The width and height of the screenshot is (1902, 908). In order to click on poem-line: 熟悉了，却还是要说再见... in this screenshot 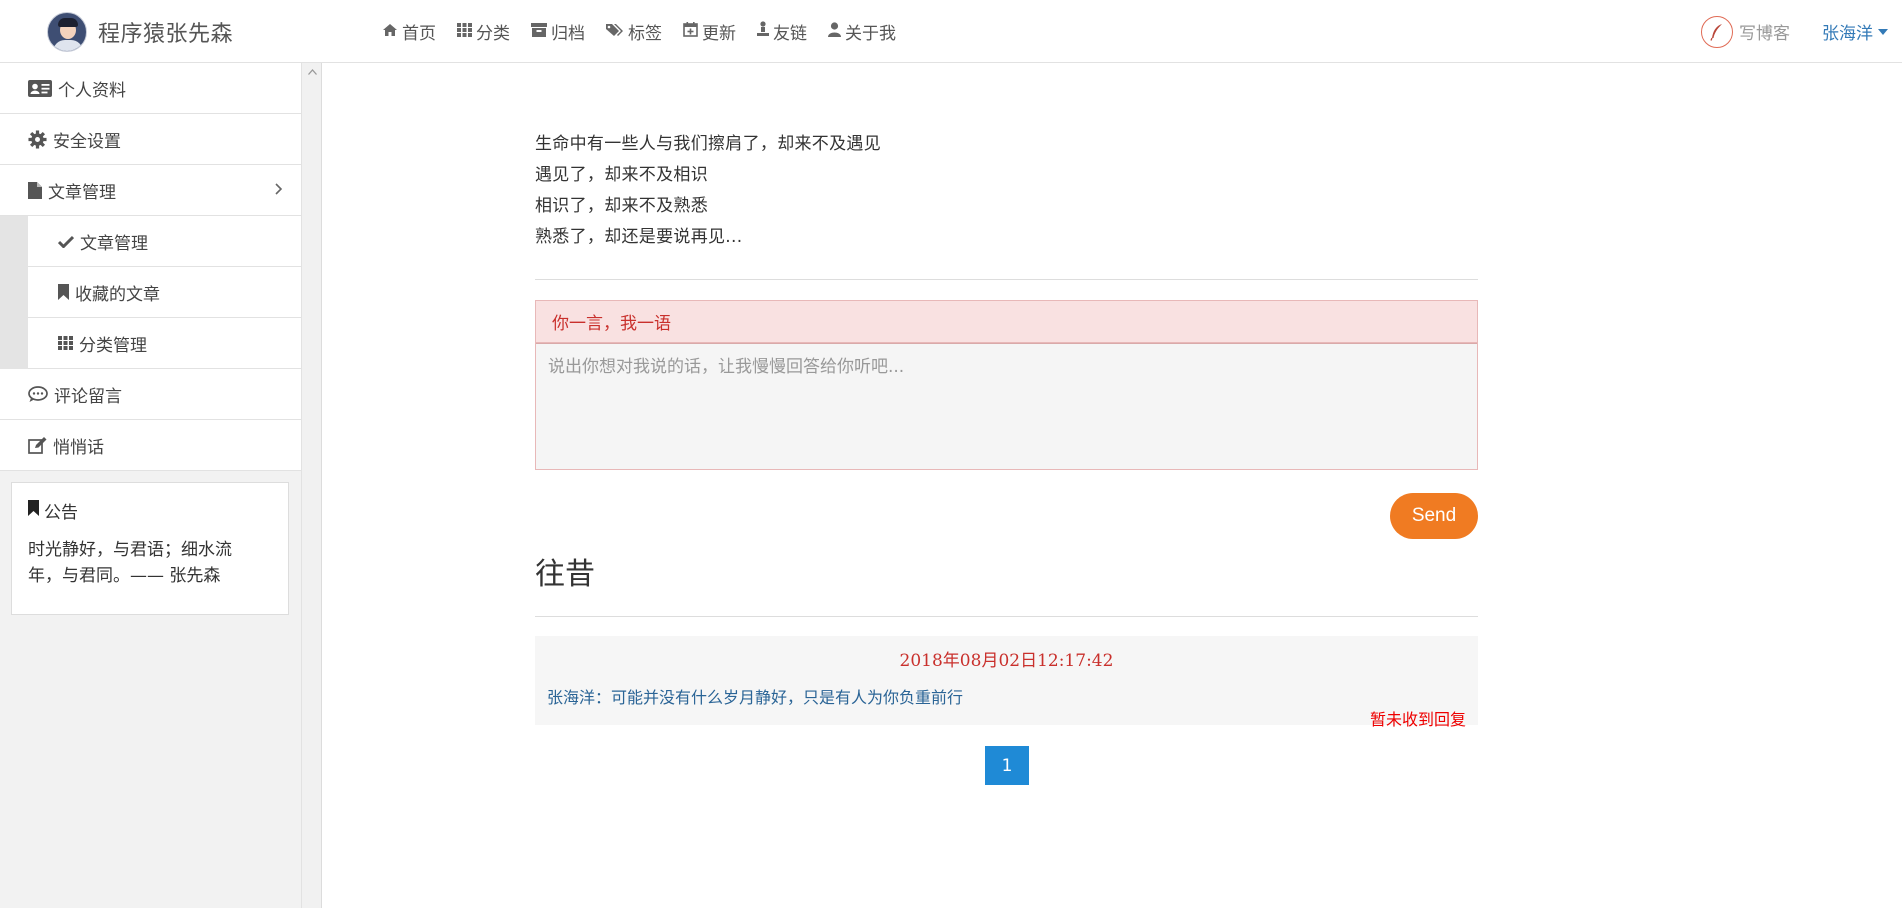, I will do `click(639, 237)`.